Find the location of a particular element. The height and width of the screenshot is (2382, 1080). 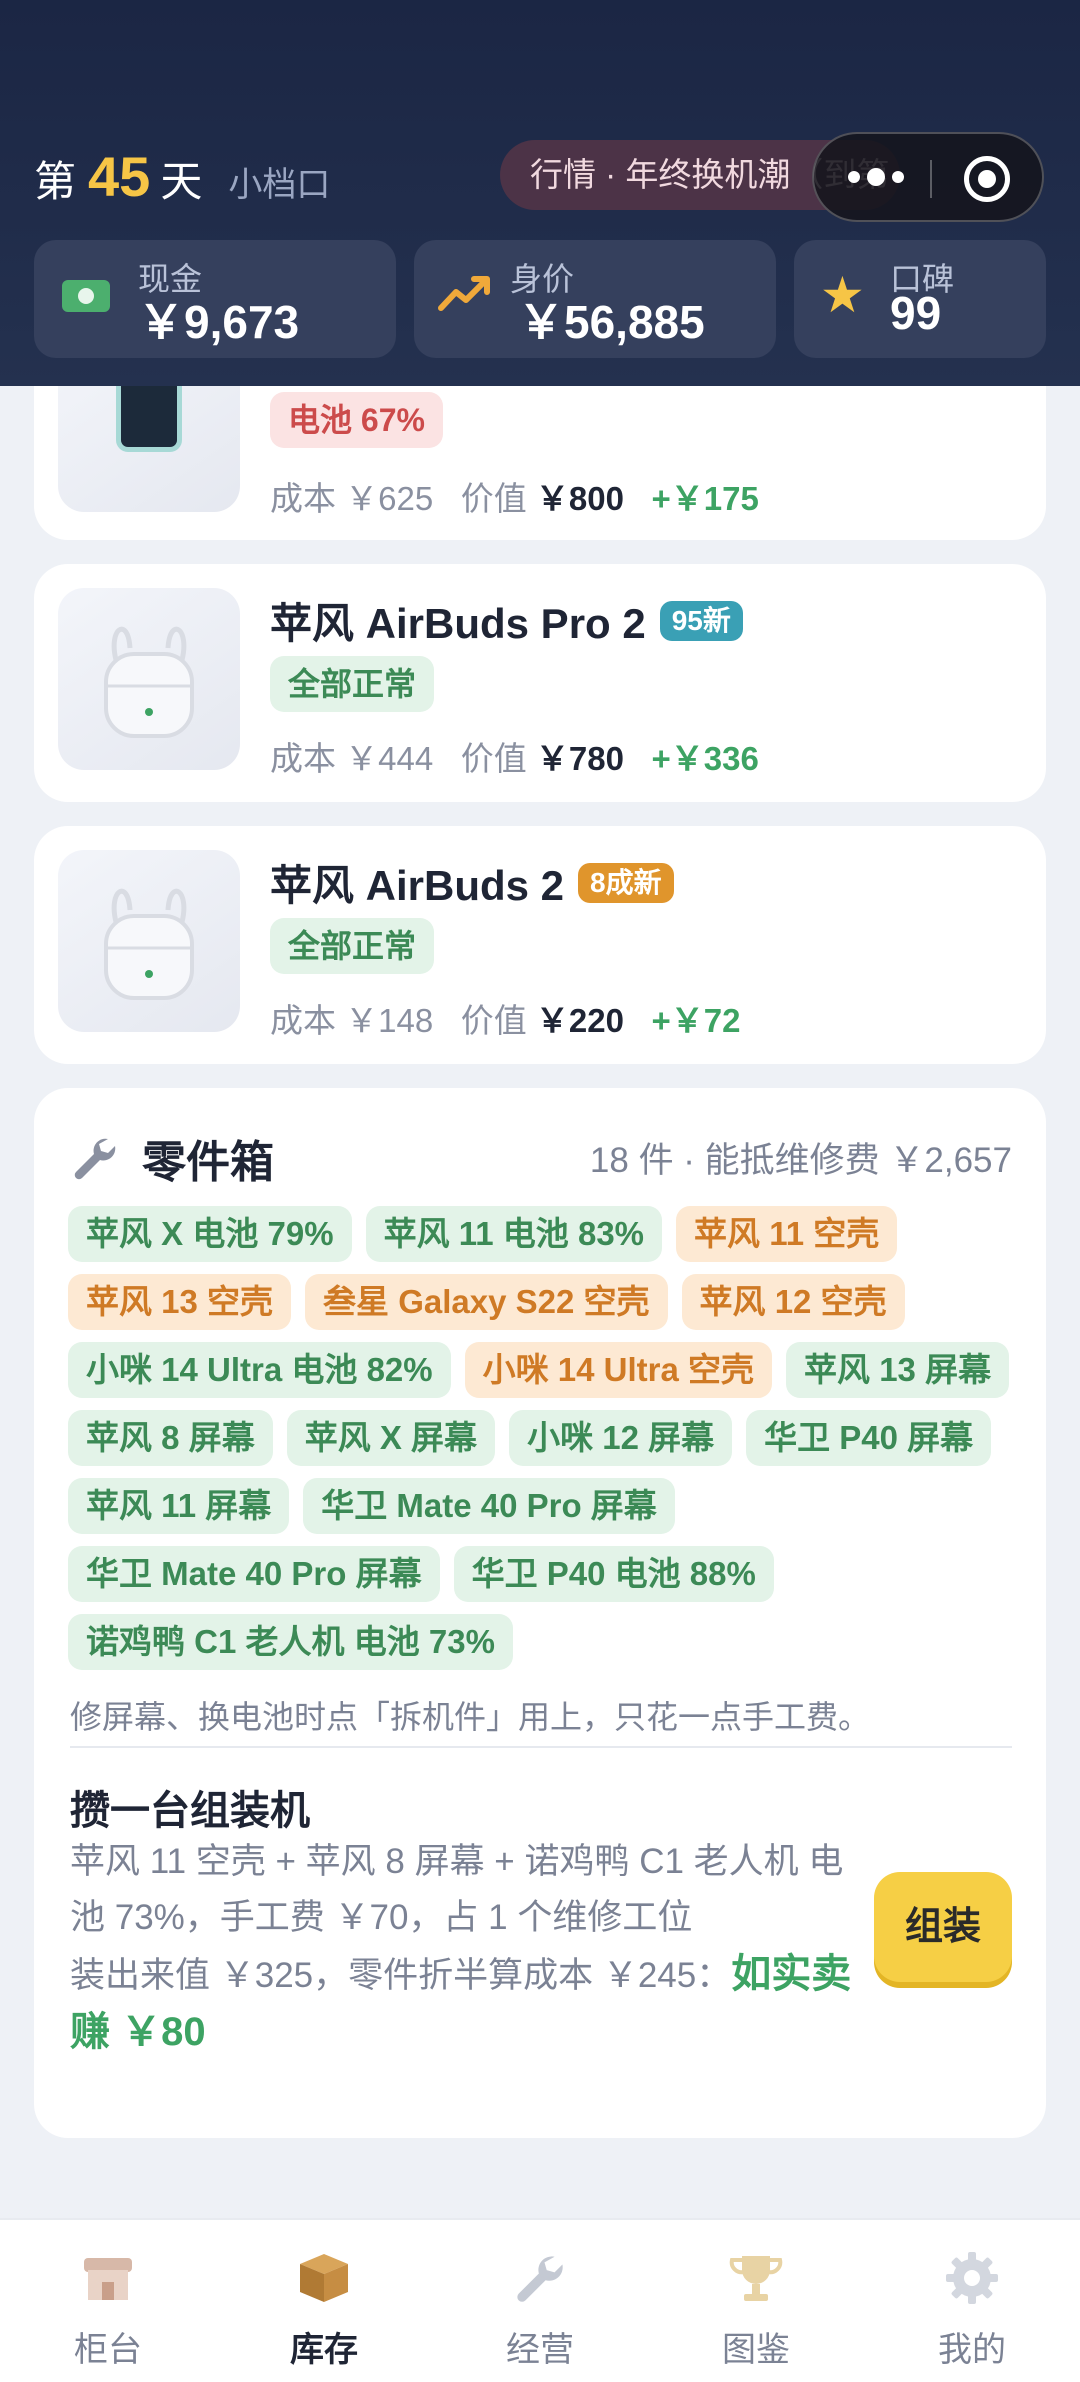

more-icon is located at coordinates (876, 177).